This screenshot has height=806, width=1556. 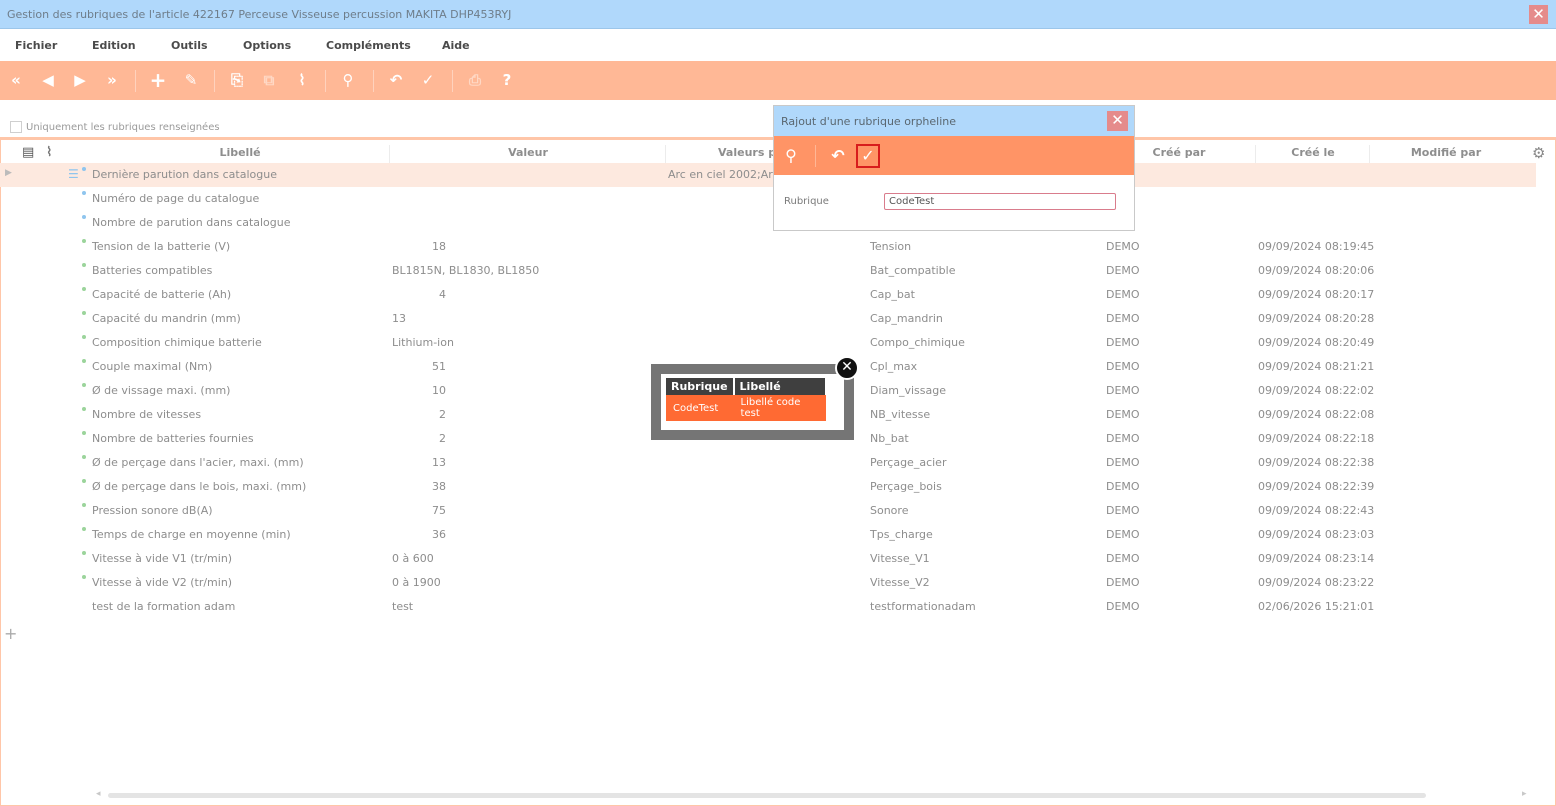 What do you see at coordinates (48, 80) in the screenshot?
I see `previous-record-icon: ◀` at bounding box center [48, 80].